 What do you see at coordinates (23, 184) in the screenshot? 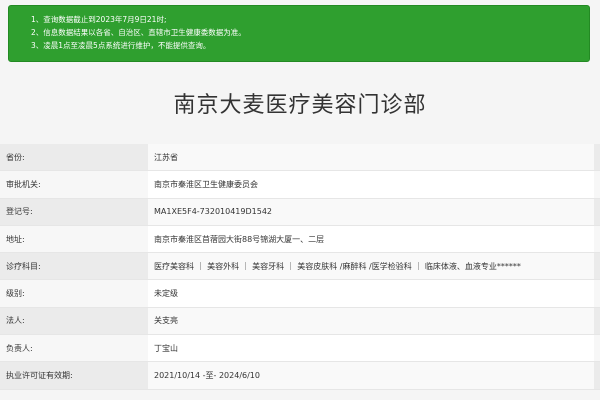
I see `info-label: 审批机关:` at bounding box center [23, 184].